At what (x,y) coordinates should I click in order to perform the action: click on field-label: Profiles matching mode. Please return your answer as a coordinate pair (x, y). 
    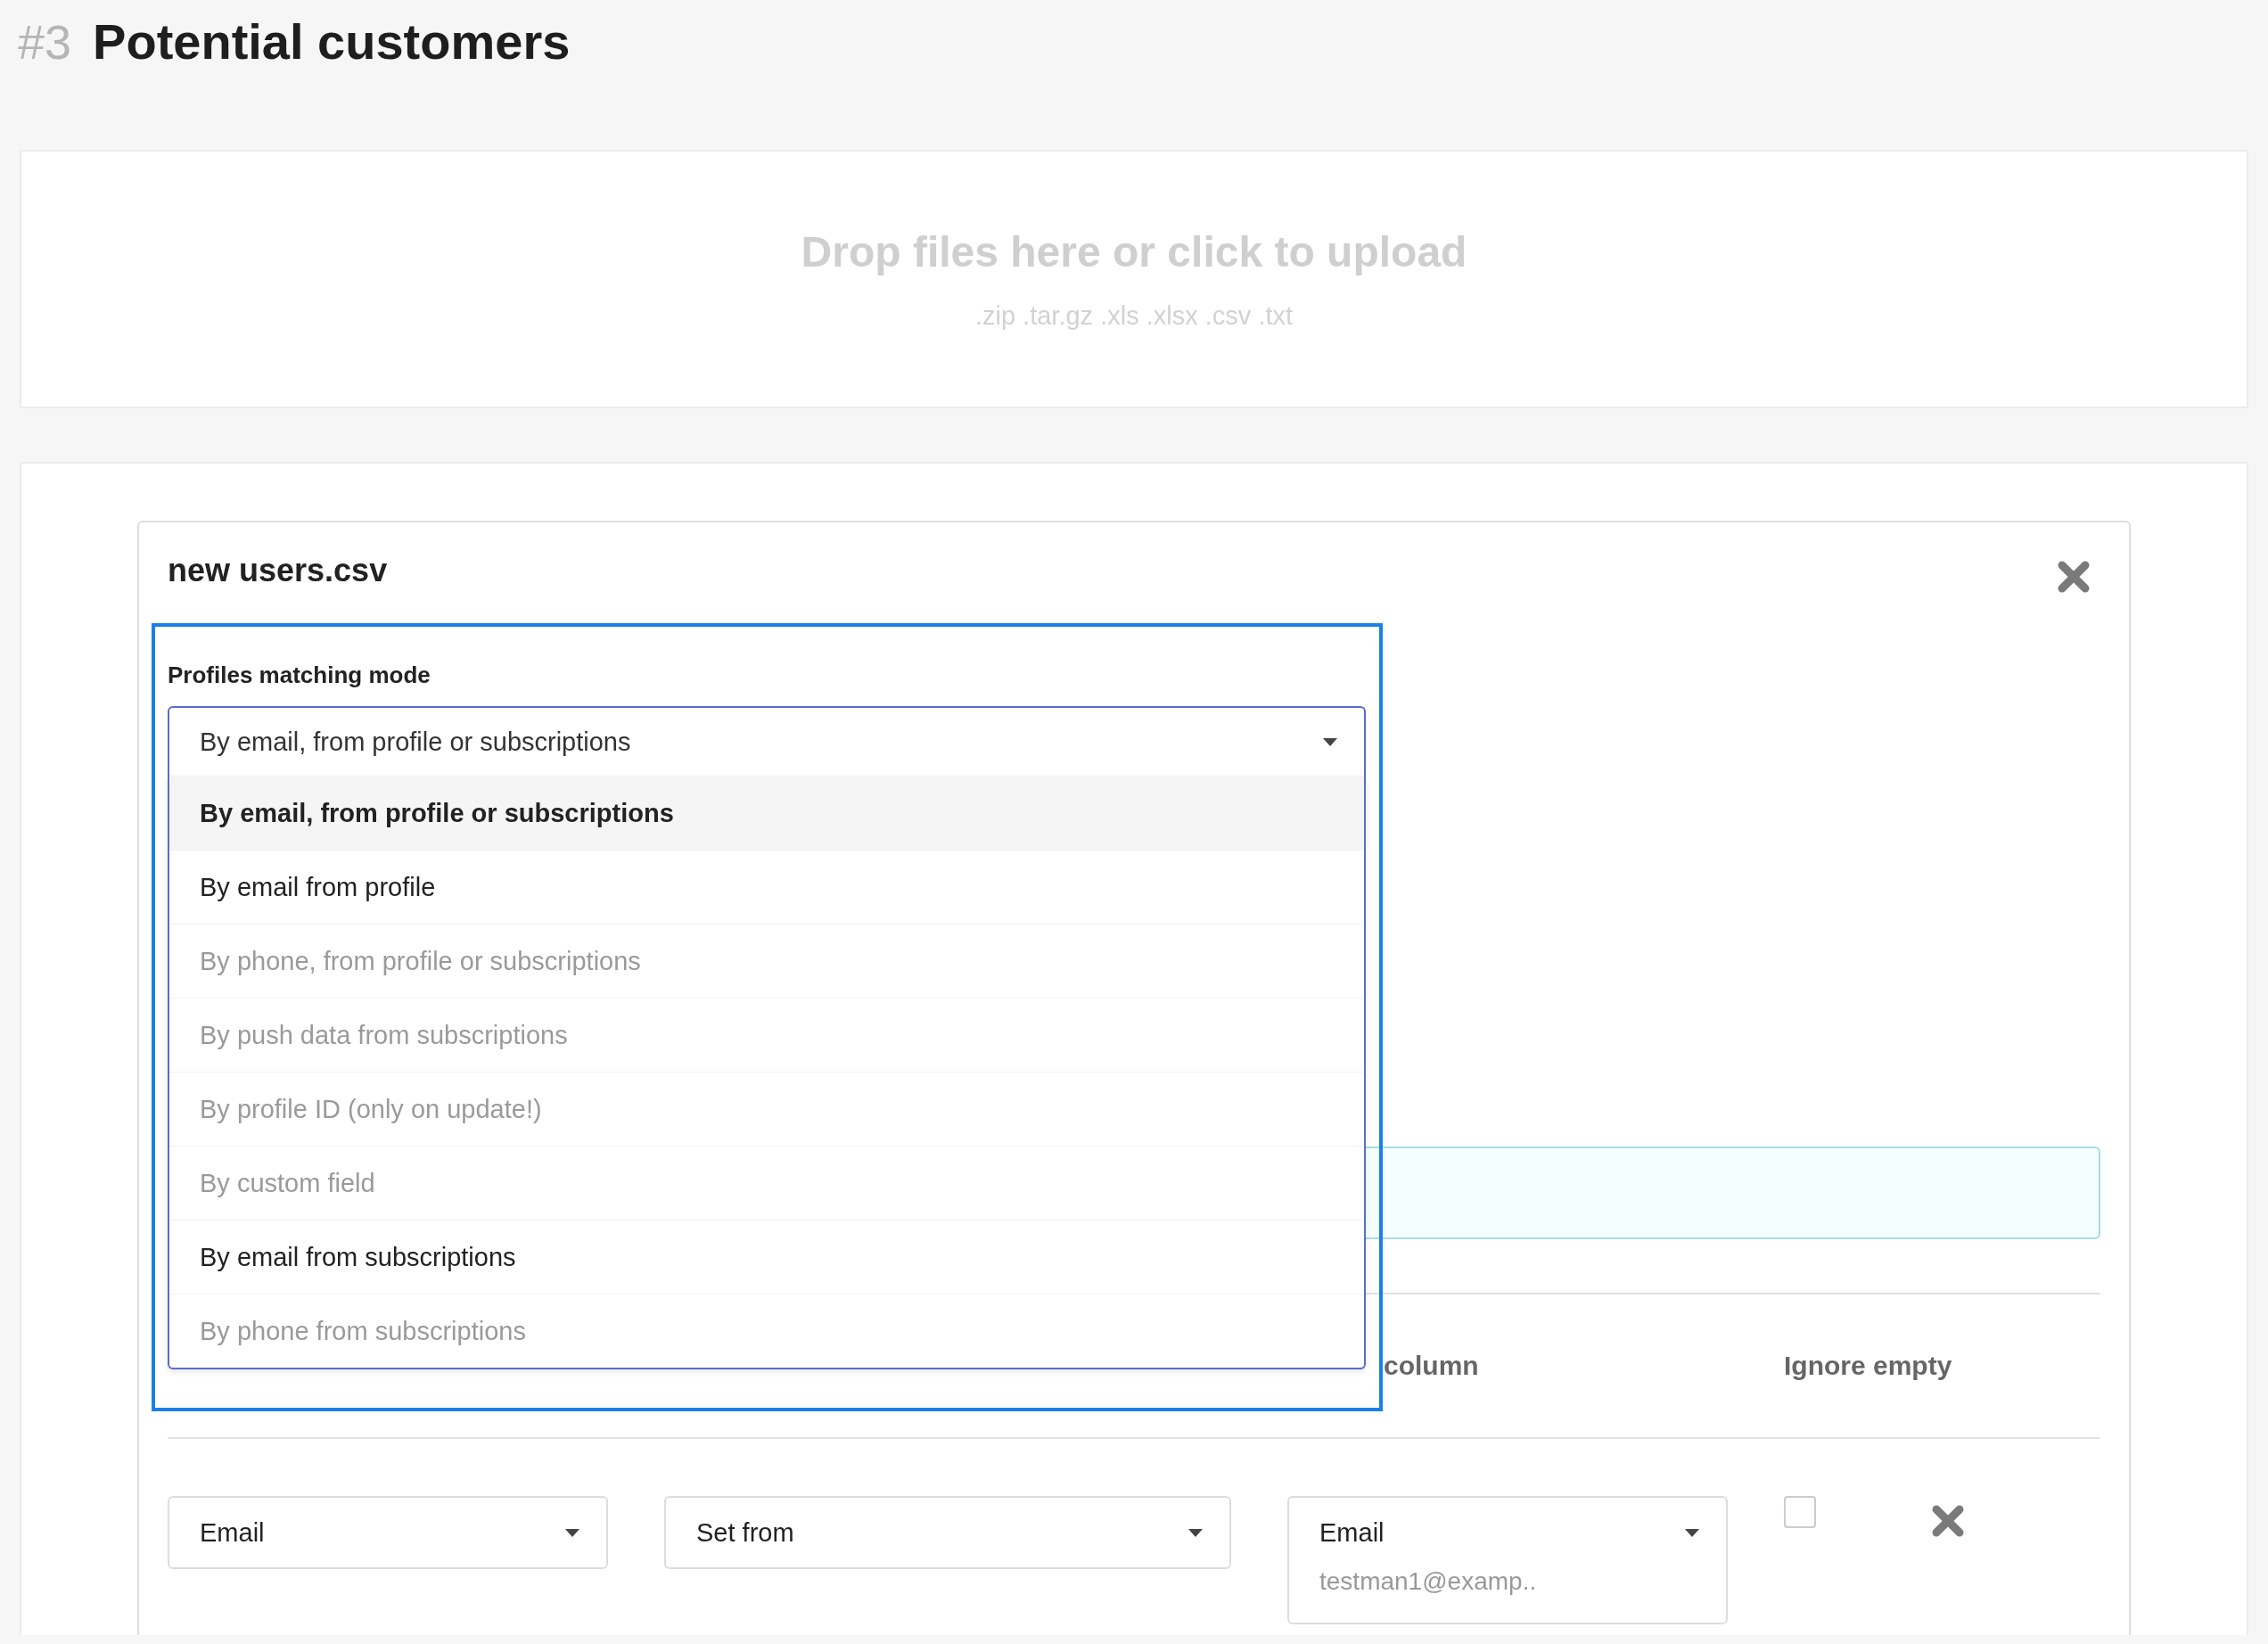
    Looking at the image, I should click on (299, 676).